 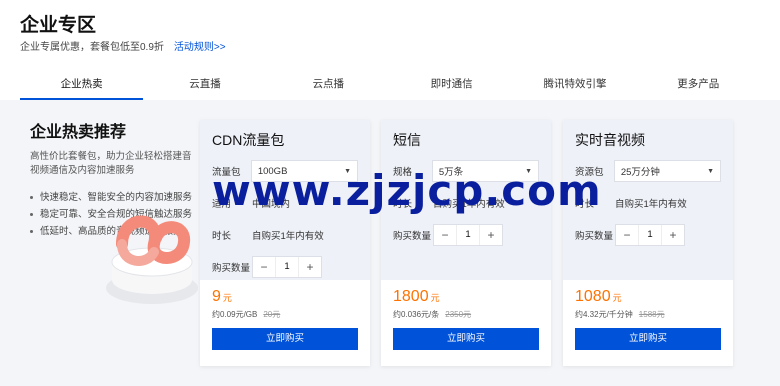 What do you see at coordinates (226, 172) in the screenshot?
I see `spec-label: 流量包` at bounding box center [226, 172].